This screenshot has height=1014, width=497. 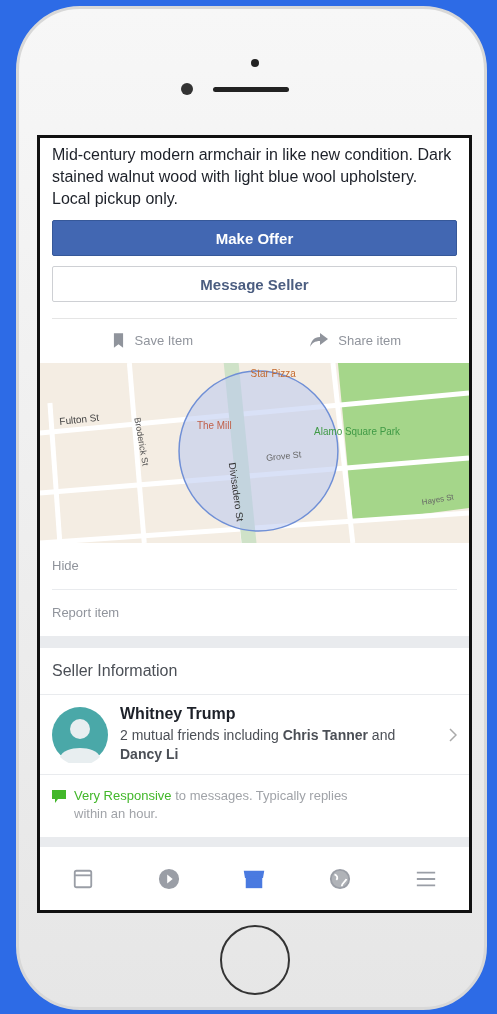 What do you see at coordinates (186, 89) in the screenshot?
I see `camera-icon` at bounding box center [186, 89].